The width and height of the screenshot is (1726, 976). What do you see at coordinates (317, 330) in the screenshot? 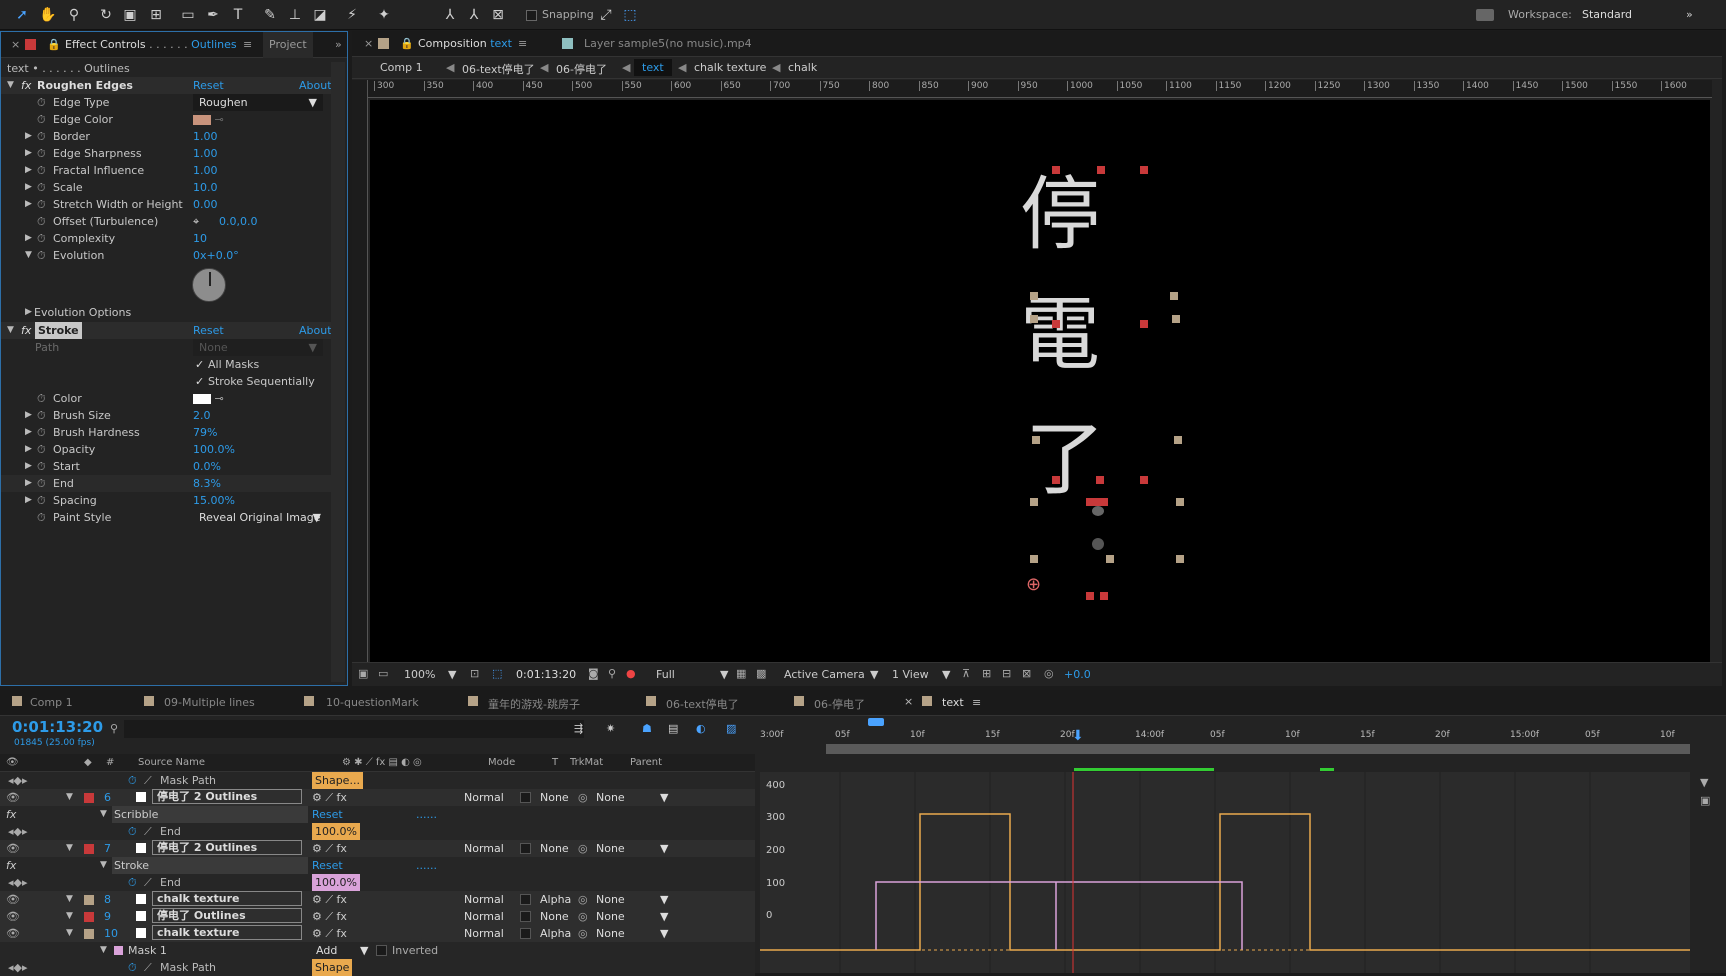
I see `stroke-about-link: About.` at bounding box center [317, 330].